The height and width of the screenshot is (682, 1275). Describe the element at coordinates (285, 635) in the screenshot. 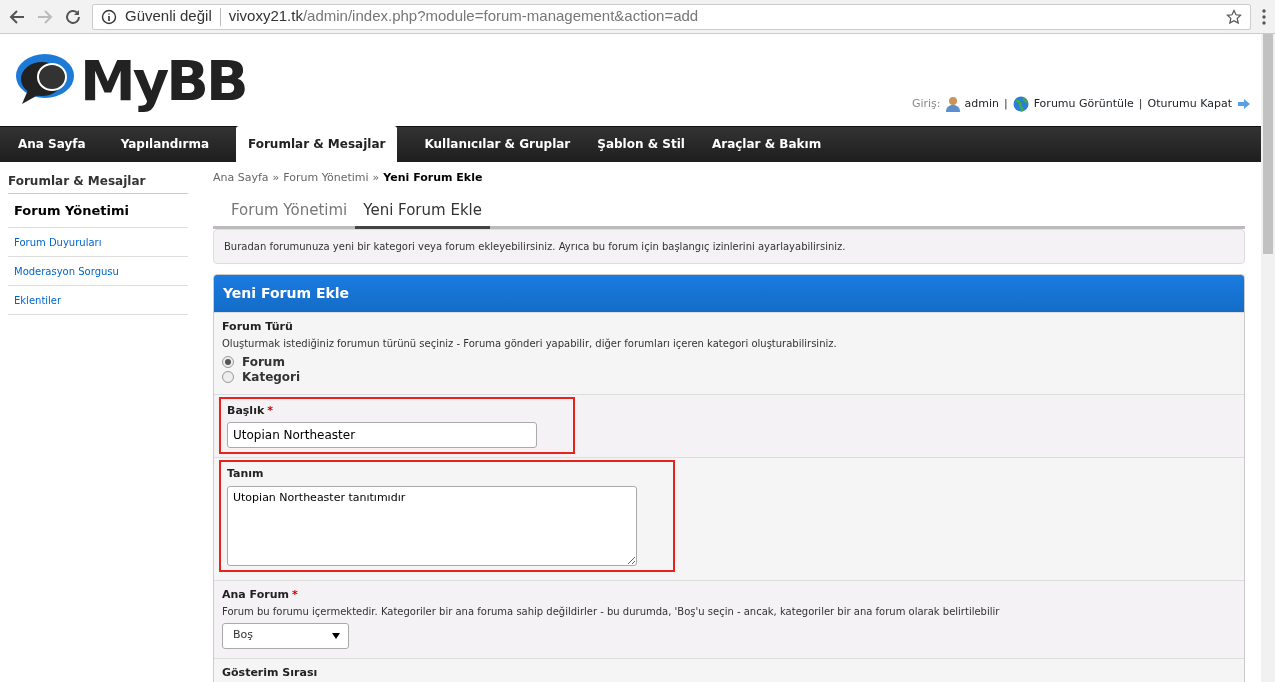

I see `select-field: Boş` at that location.